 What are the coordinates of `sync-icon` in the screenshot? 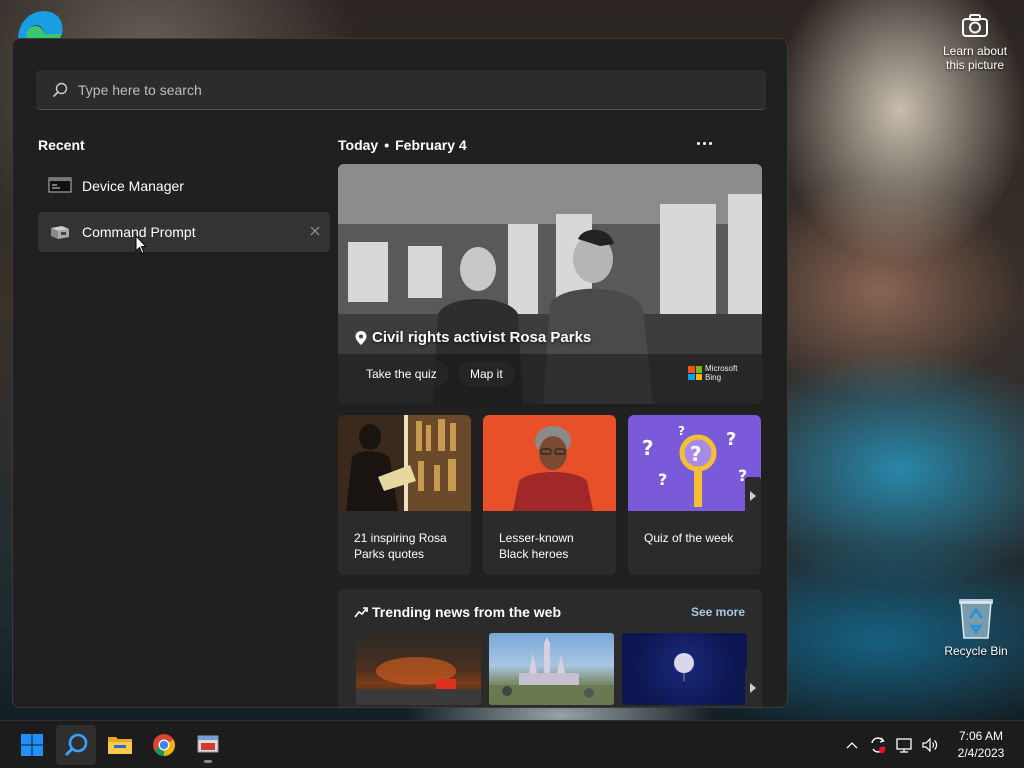 It's located at (878, 745).